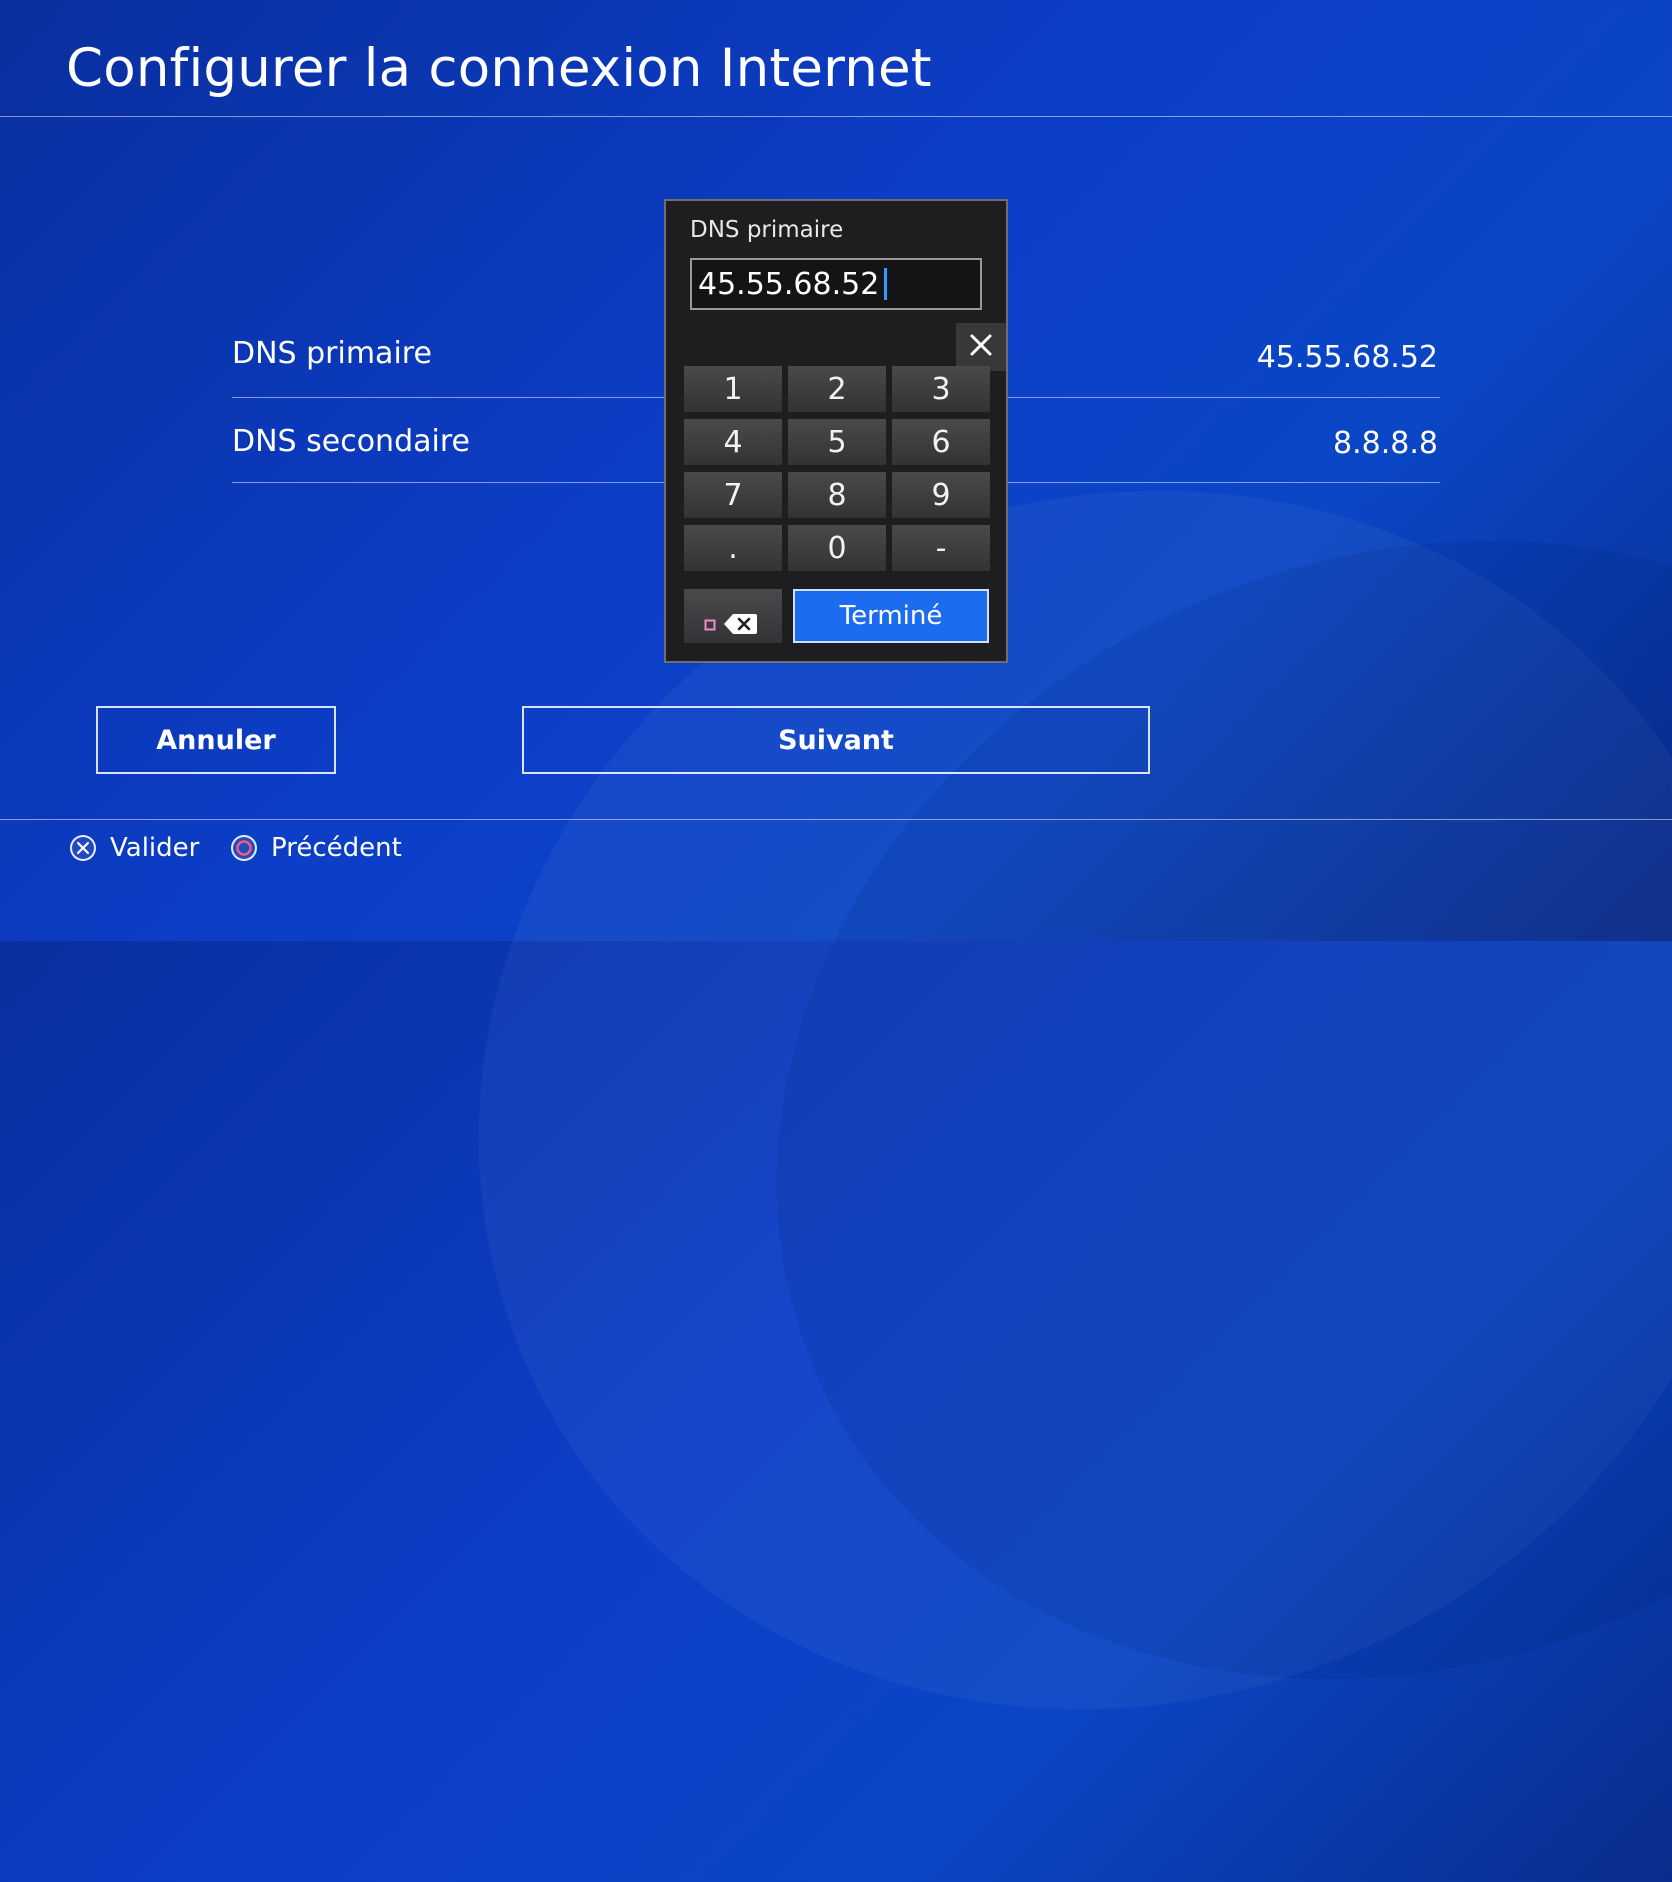 Image resolution: width=1672 pixels, height=1882 pixels. What do you see at coordinates (886, 284) in the screenshot?
I see `text-caret` at bounding box center [886, 284].